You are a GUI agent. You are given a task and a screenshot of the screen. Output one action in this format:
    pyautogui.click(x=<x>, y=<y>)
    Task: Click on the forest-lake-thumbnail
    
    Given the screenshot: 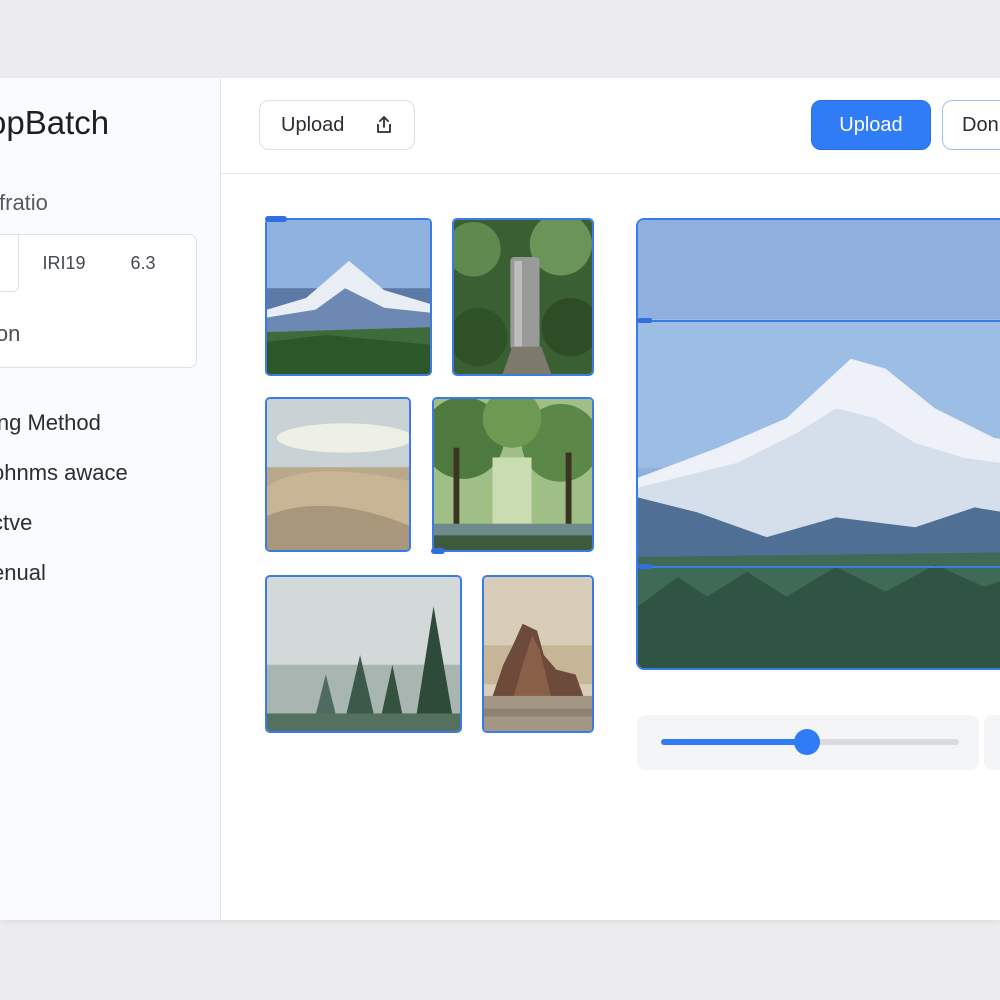 What is the action you would take?
    pyautogui.click(x=513, y=474)
    